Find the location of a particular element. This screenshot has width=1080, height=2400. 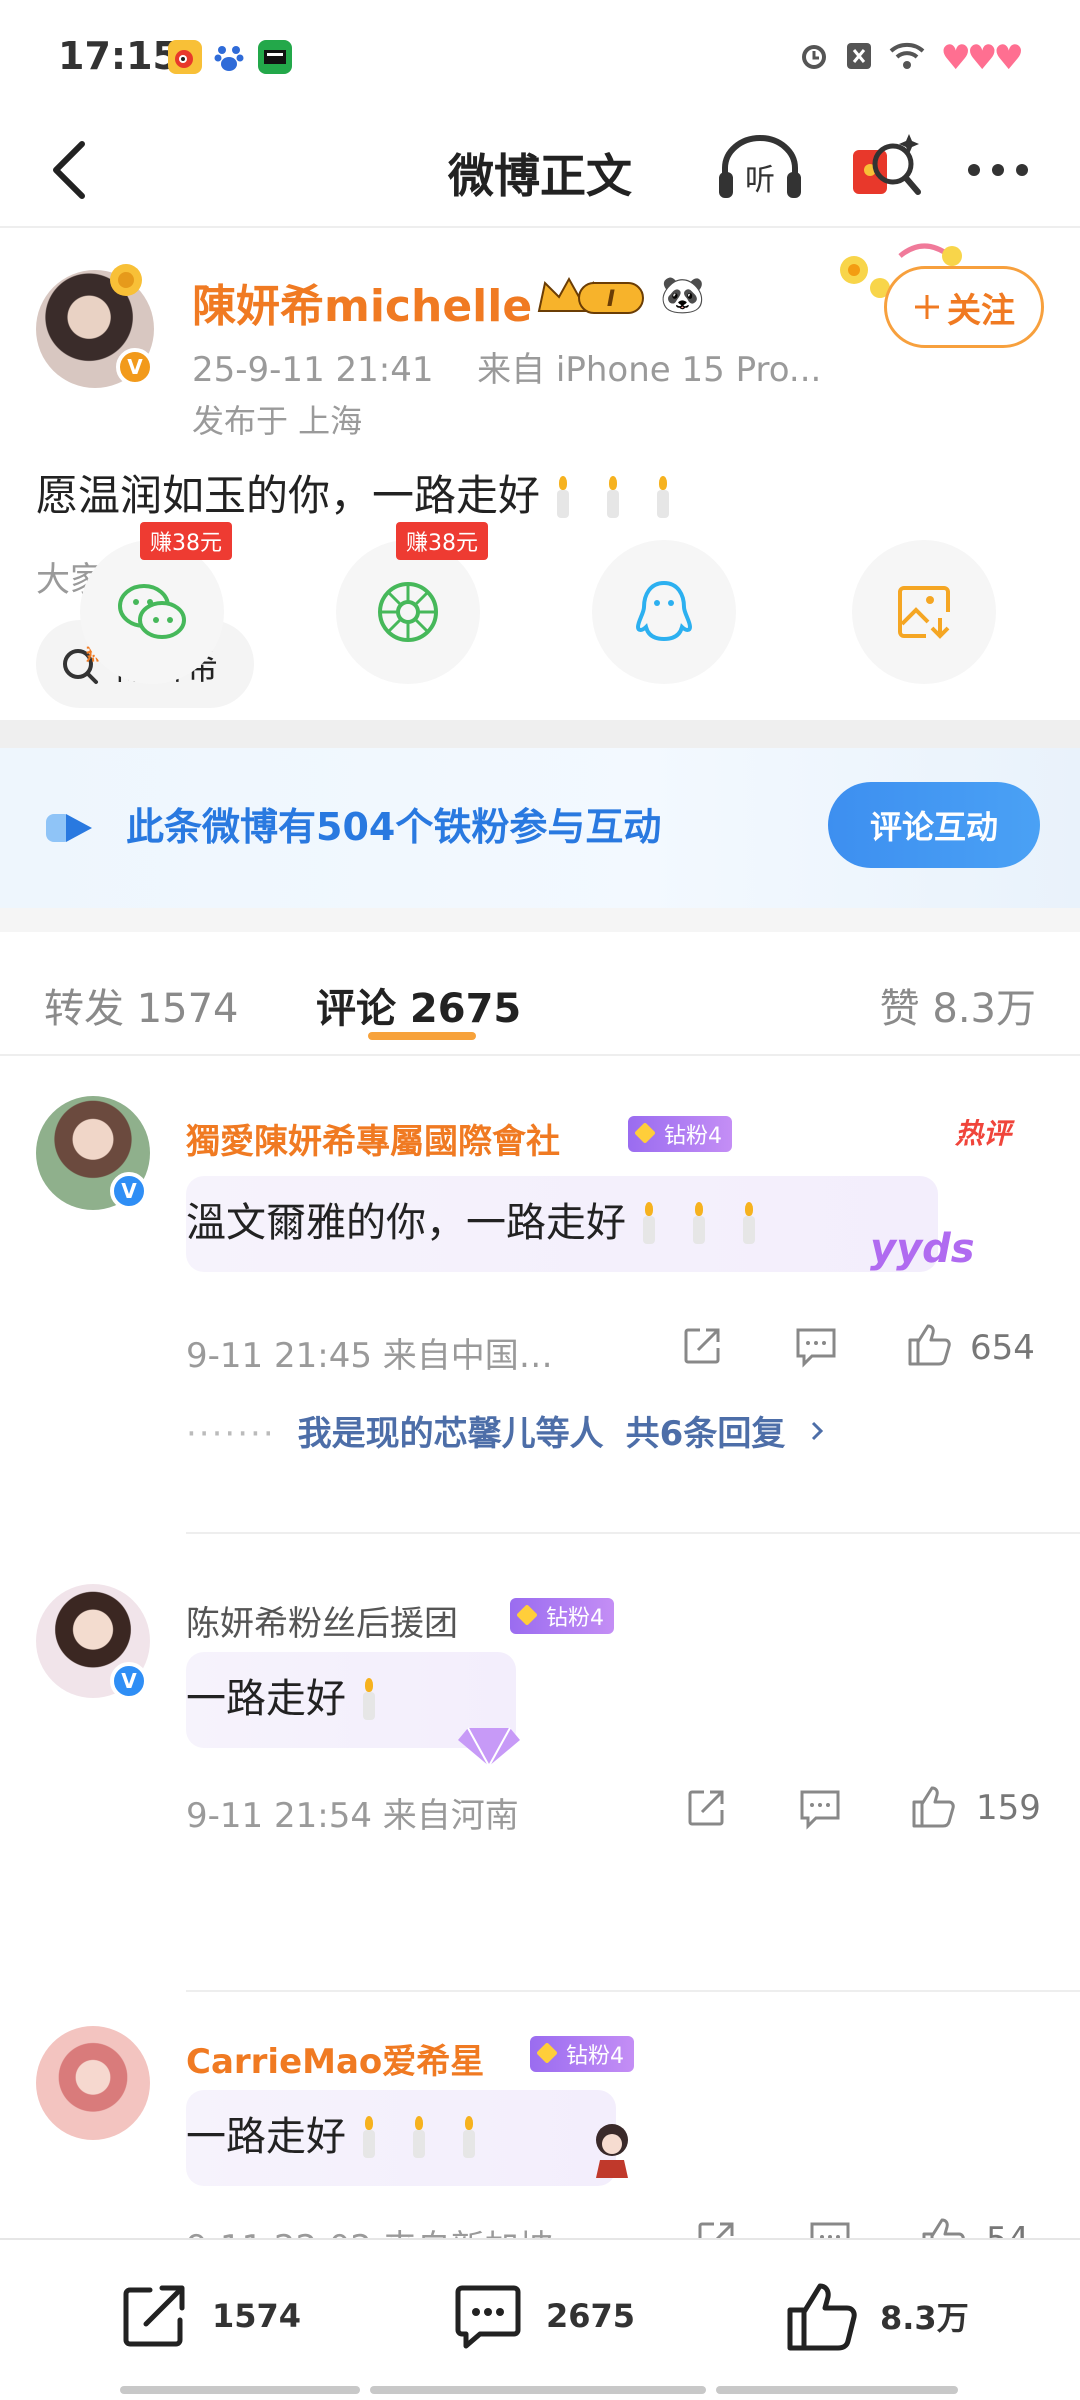

comment-button: 2675 is located at coordinates (542, 2316).